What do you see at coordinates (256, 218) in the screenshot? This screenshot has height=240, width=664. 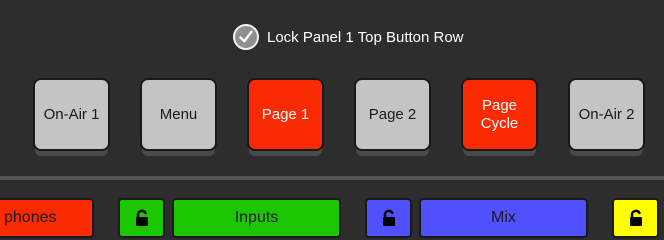 I see `inputs-button: Inputs` at bounding box center [256, 218].